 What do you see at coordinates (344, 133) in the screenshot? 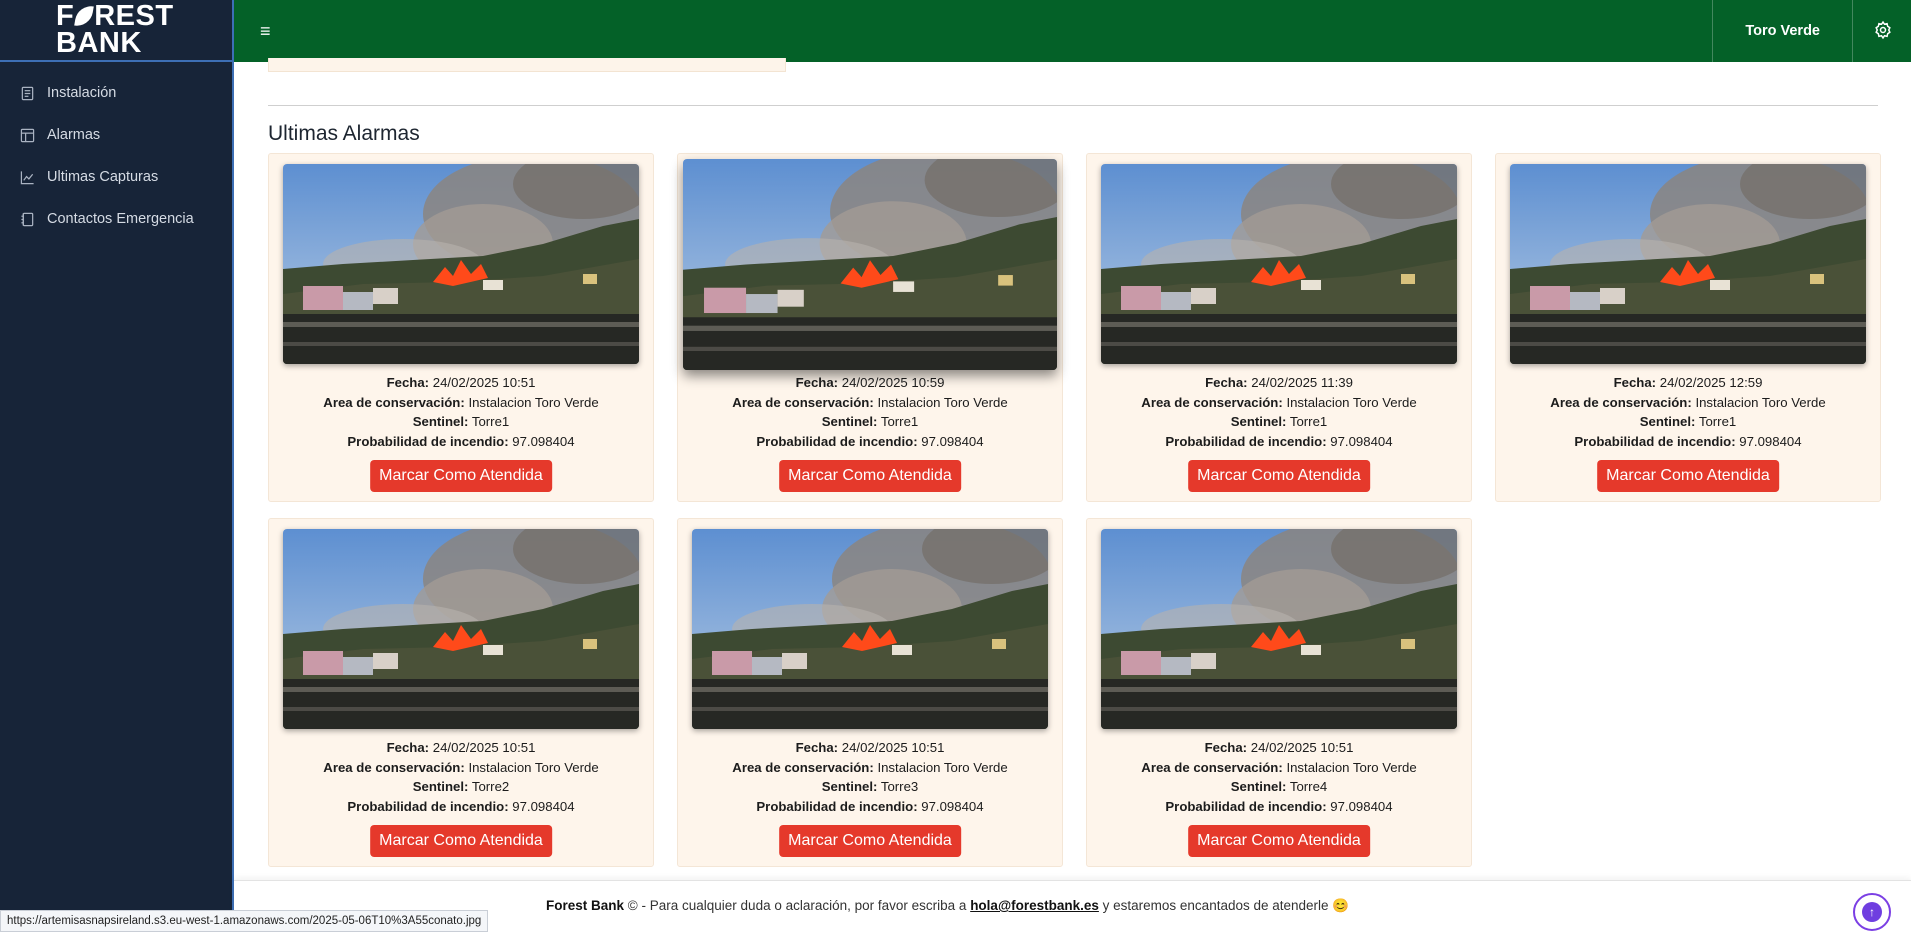
I see `section-title: Ultimas Alarmas` at bounding box center [344, 133].